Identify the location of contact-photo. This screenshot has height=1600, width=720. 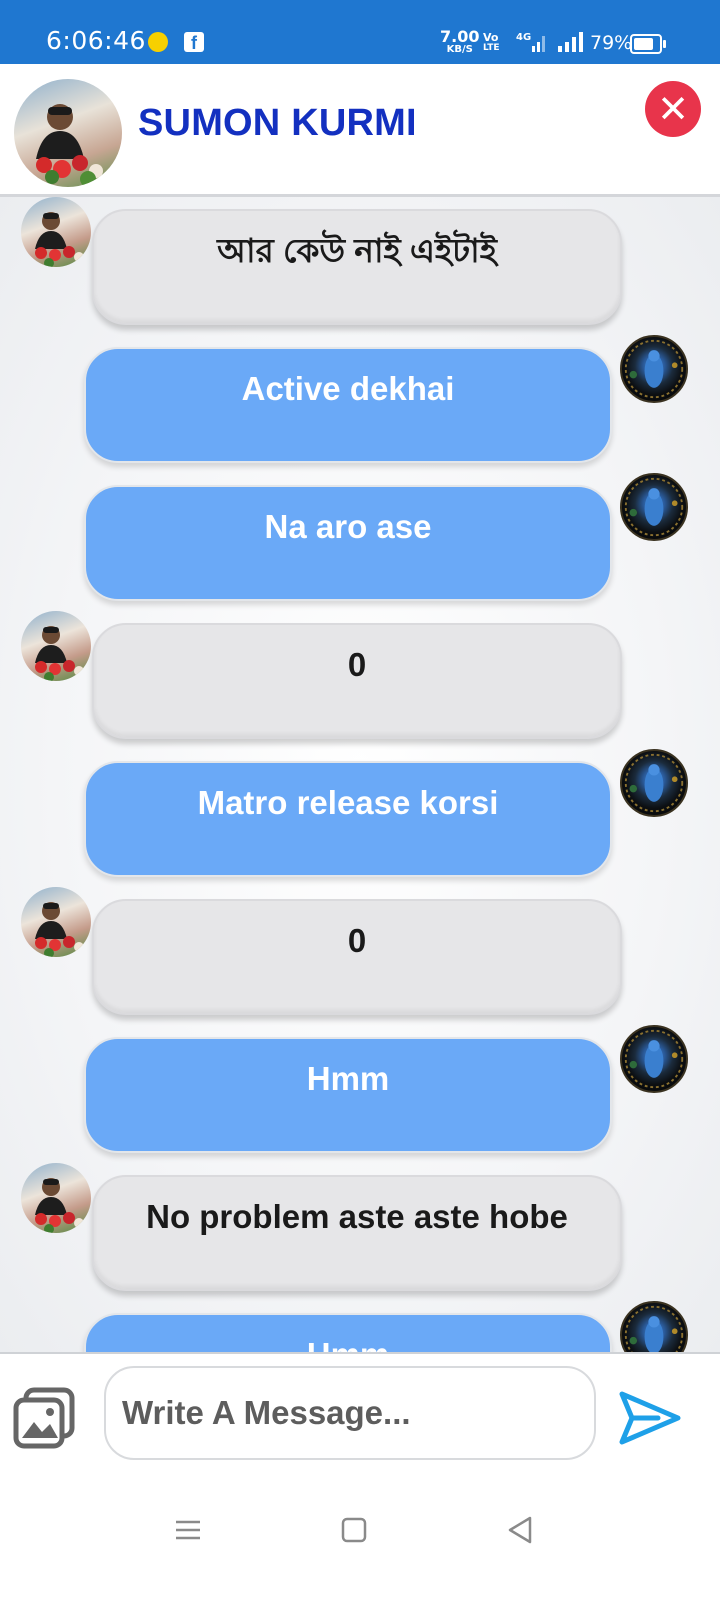
(69, 145).